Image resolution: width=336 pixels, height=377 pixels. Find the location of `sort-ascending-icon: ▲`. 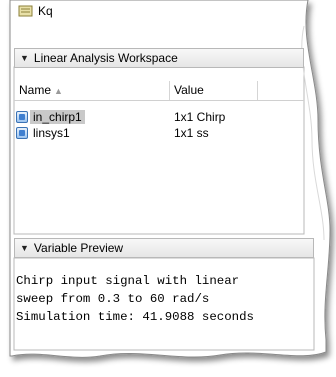

sort-ascending-icon: ▲ is located at coordinates (58, 91).